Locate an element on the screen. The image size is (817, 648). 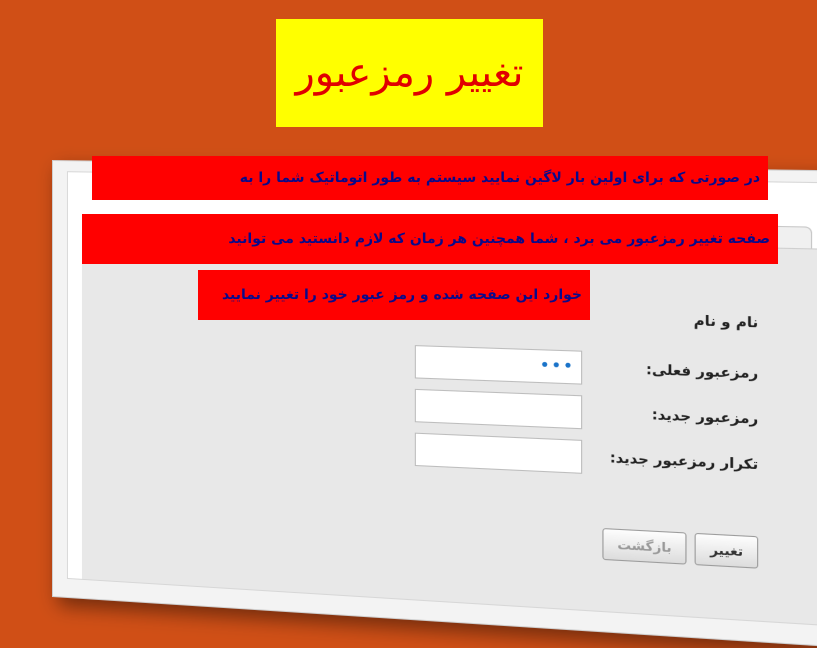
back-button: بازگشت is located at coordinates (644, 546).